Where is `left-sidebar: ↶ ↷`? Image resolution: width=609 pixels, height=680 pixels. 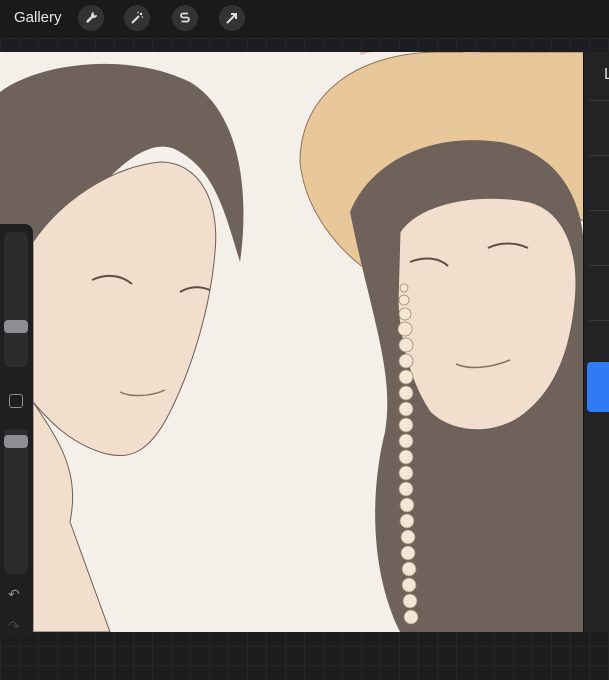 left-sidebar: ↶ ↷ is located at coordinates (16, 430).